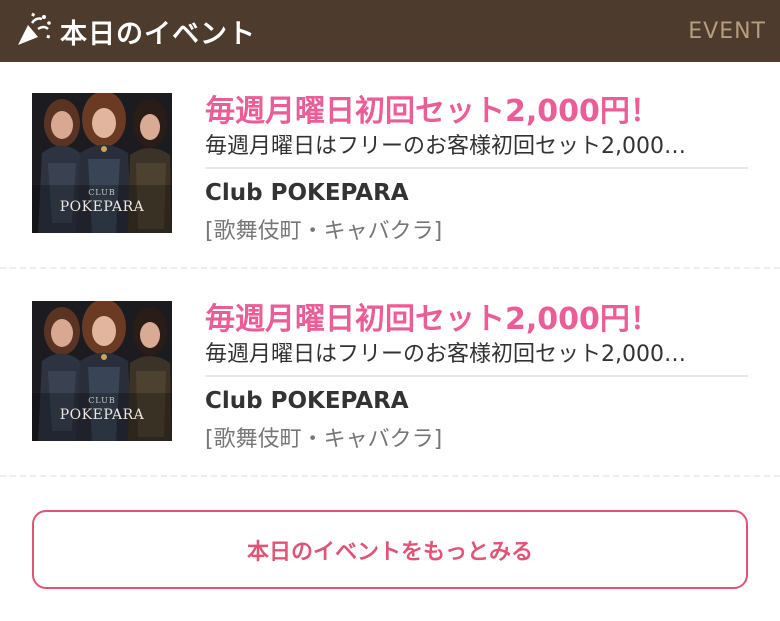 This screenshot has height=621, width=780. Describe the element at coordinates (34, 28) in the screenshot. I see `party-popper-icon` at that location.